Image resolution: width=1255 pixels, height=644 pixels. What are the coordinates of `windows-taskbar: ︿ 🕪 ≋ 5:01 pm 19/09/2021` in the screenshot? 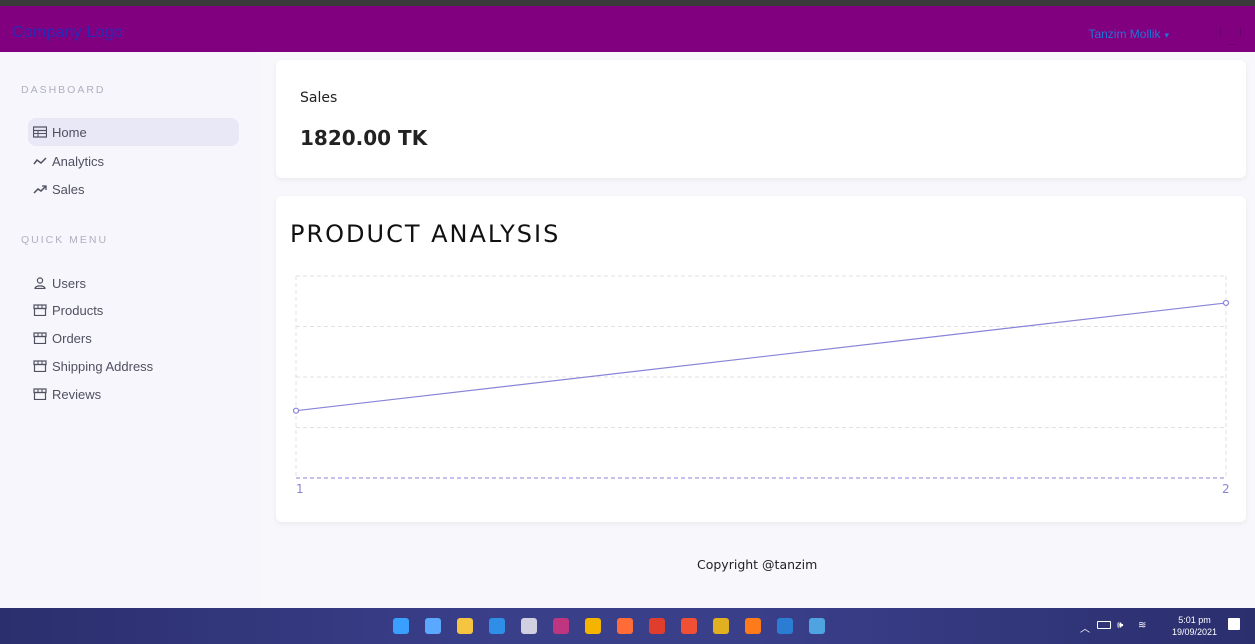 It's located at (627, 626).